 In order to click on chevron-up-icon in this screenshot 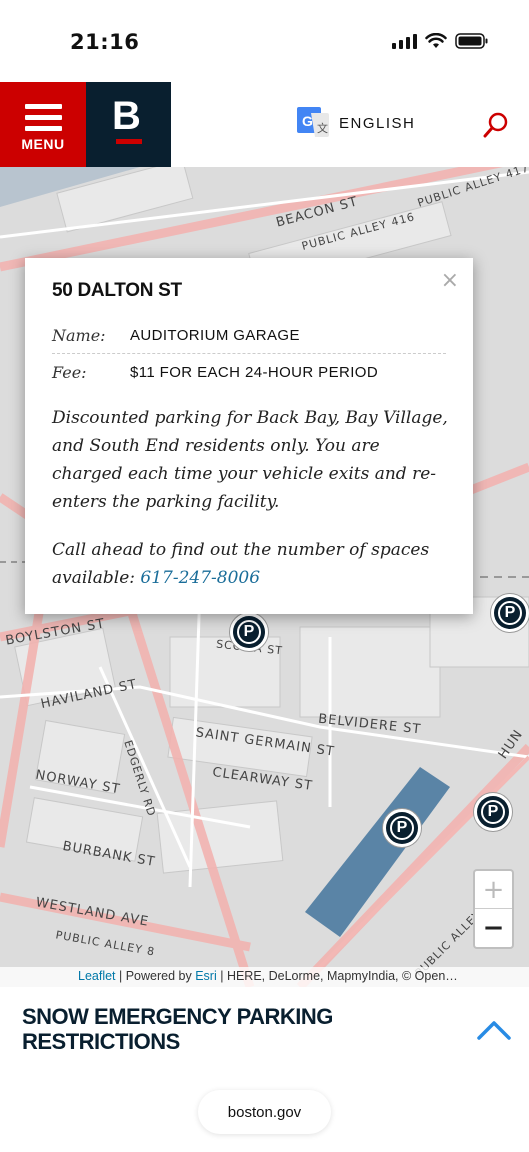, I will do `click(494, 1030)`.